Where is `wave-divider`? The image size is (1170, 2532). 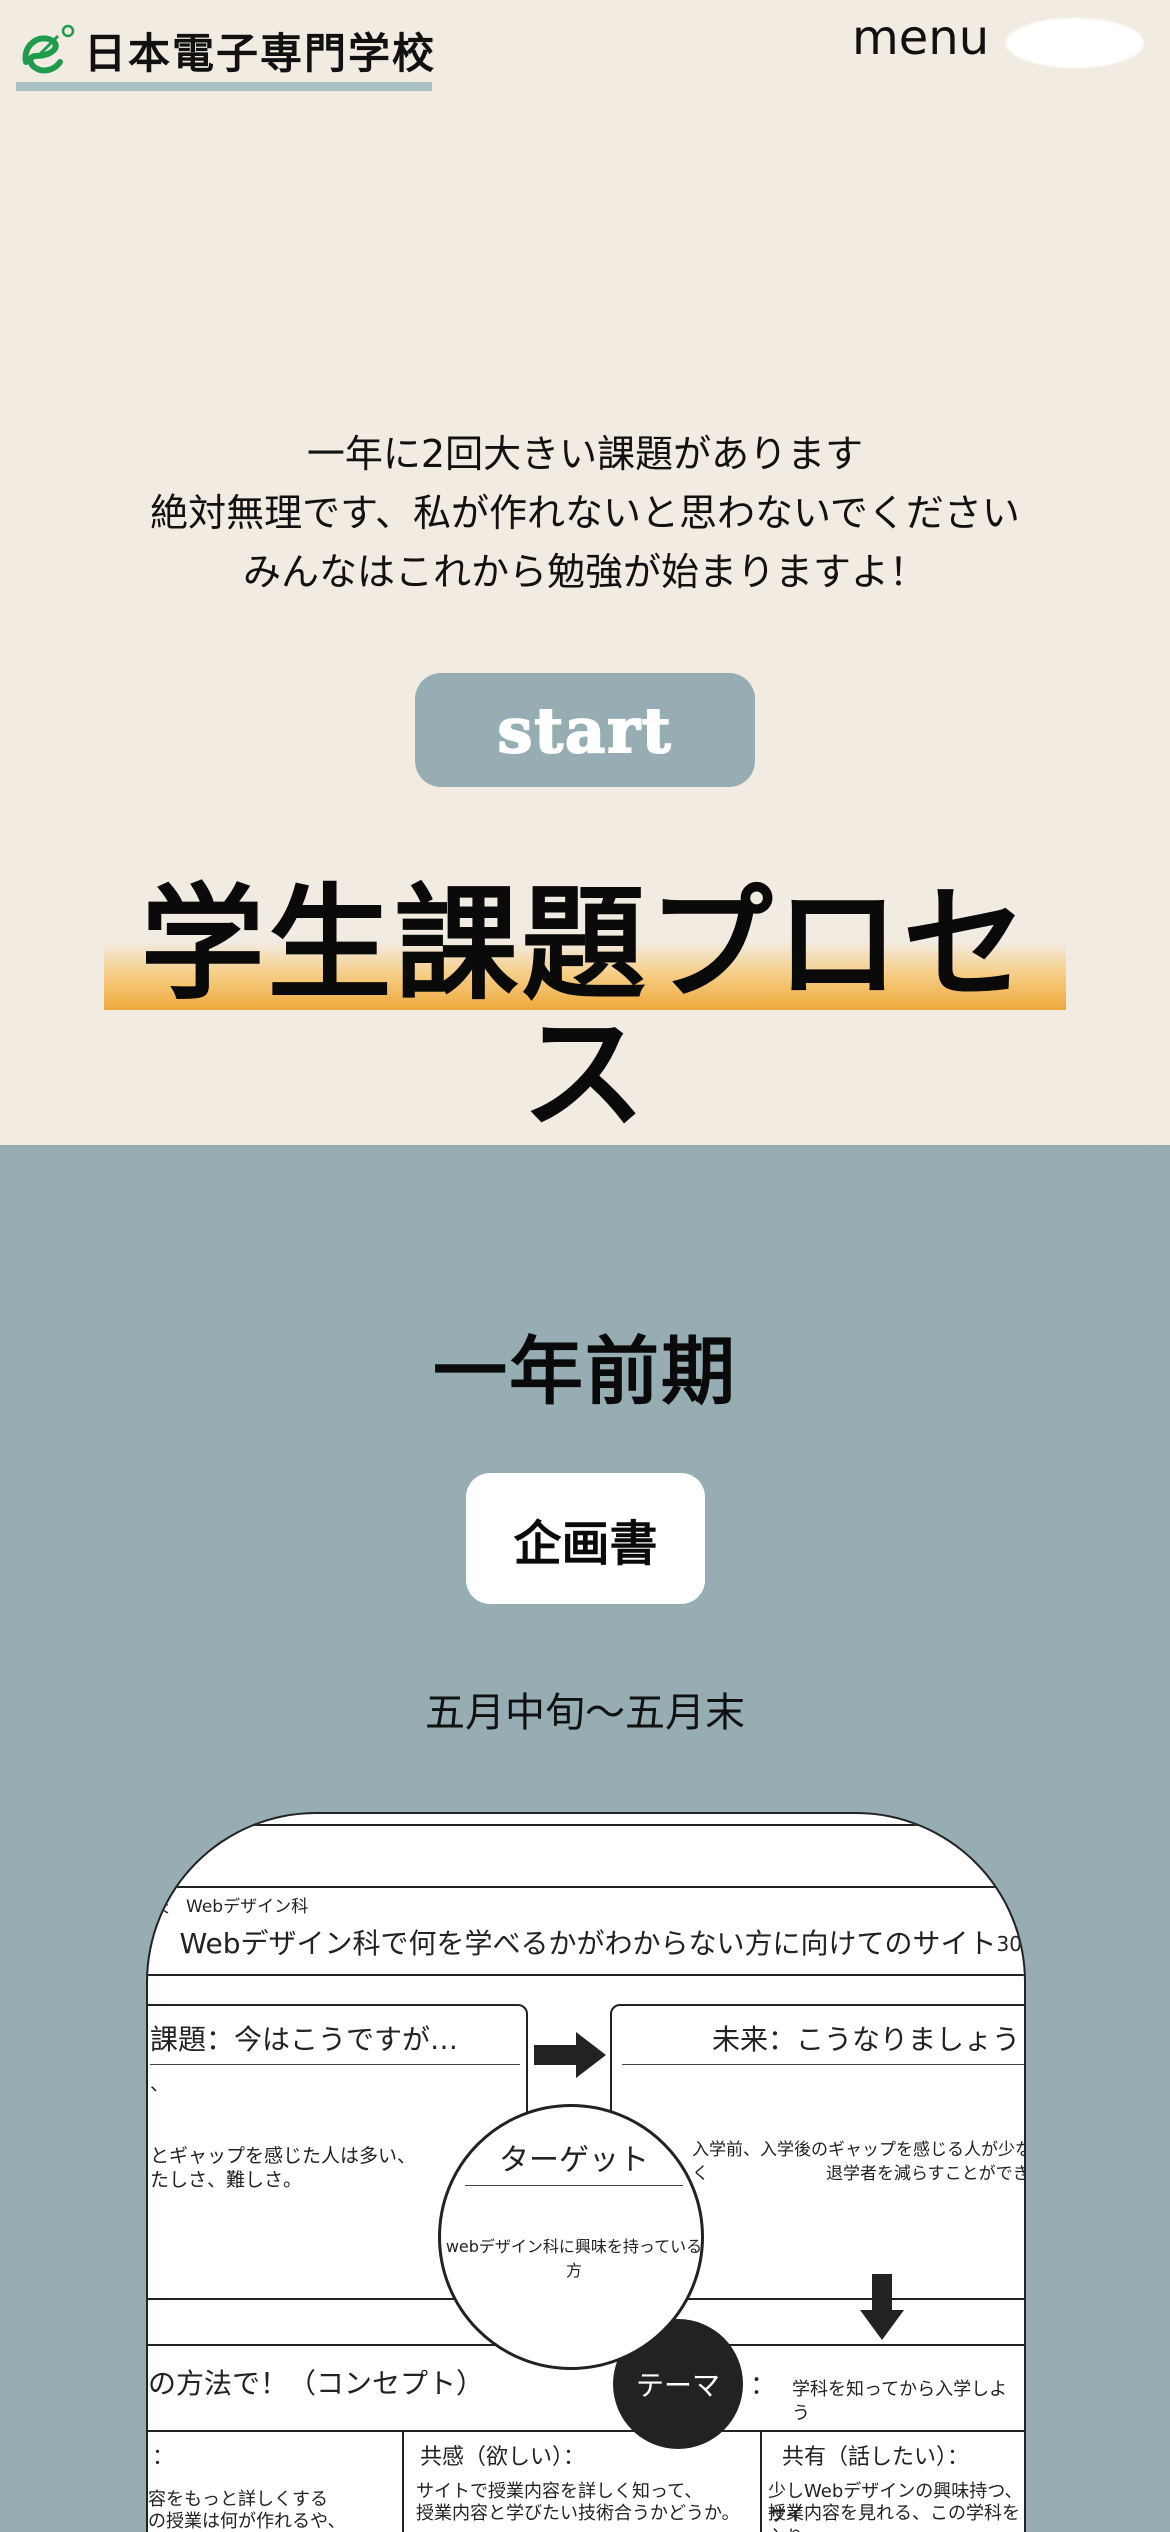 wave-divider is located at coordinates (585, 1159).